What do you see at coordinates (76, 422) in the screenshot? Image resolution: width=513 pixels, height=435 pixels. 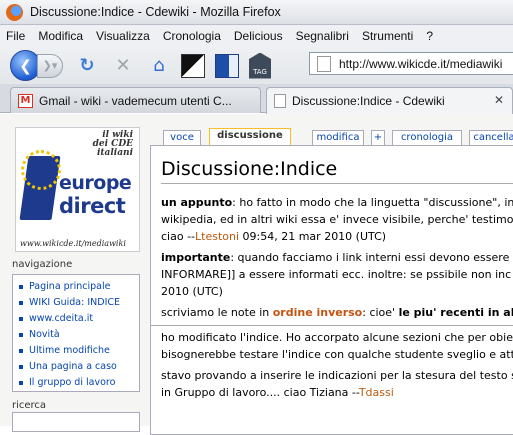 I see `search-input` at bounding box center [76, 422].